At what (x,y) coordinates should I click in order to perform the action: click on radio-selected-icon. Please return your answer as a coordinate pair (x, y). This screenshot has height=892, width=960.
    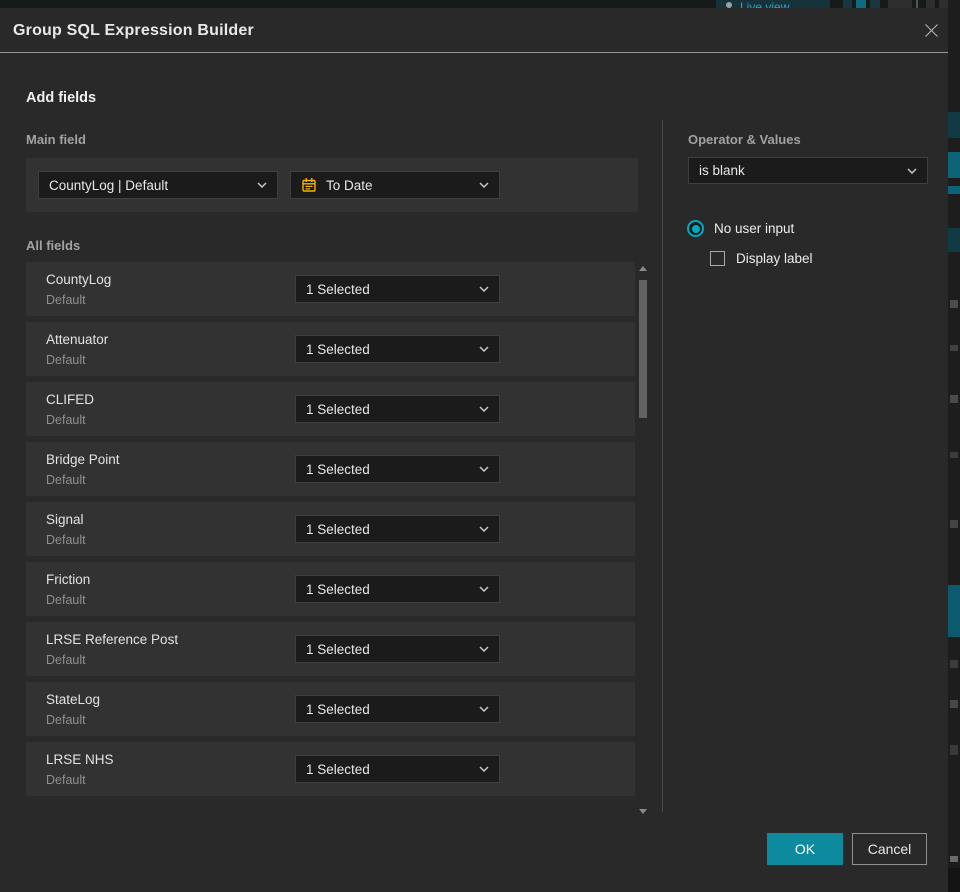
    Looking at the image, I should click on (695, 228).